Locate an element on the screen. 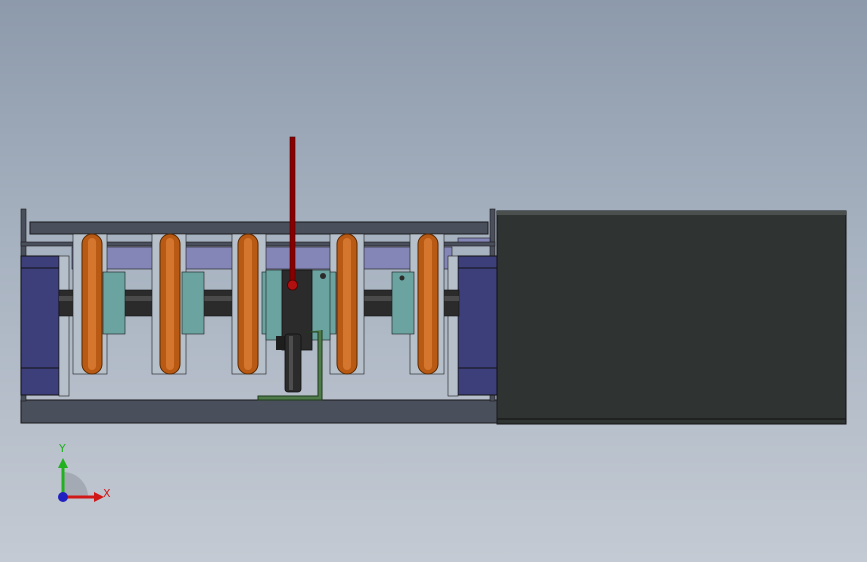 The width and height of the screenshot is (867, 562). base-plate is located at coordinates (259, 411).